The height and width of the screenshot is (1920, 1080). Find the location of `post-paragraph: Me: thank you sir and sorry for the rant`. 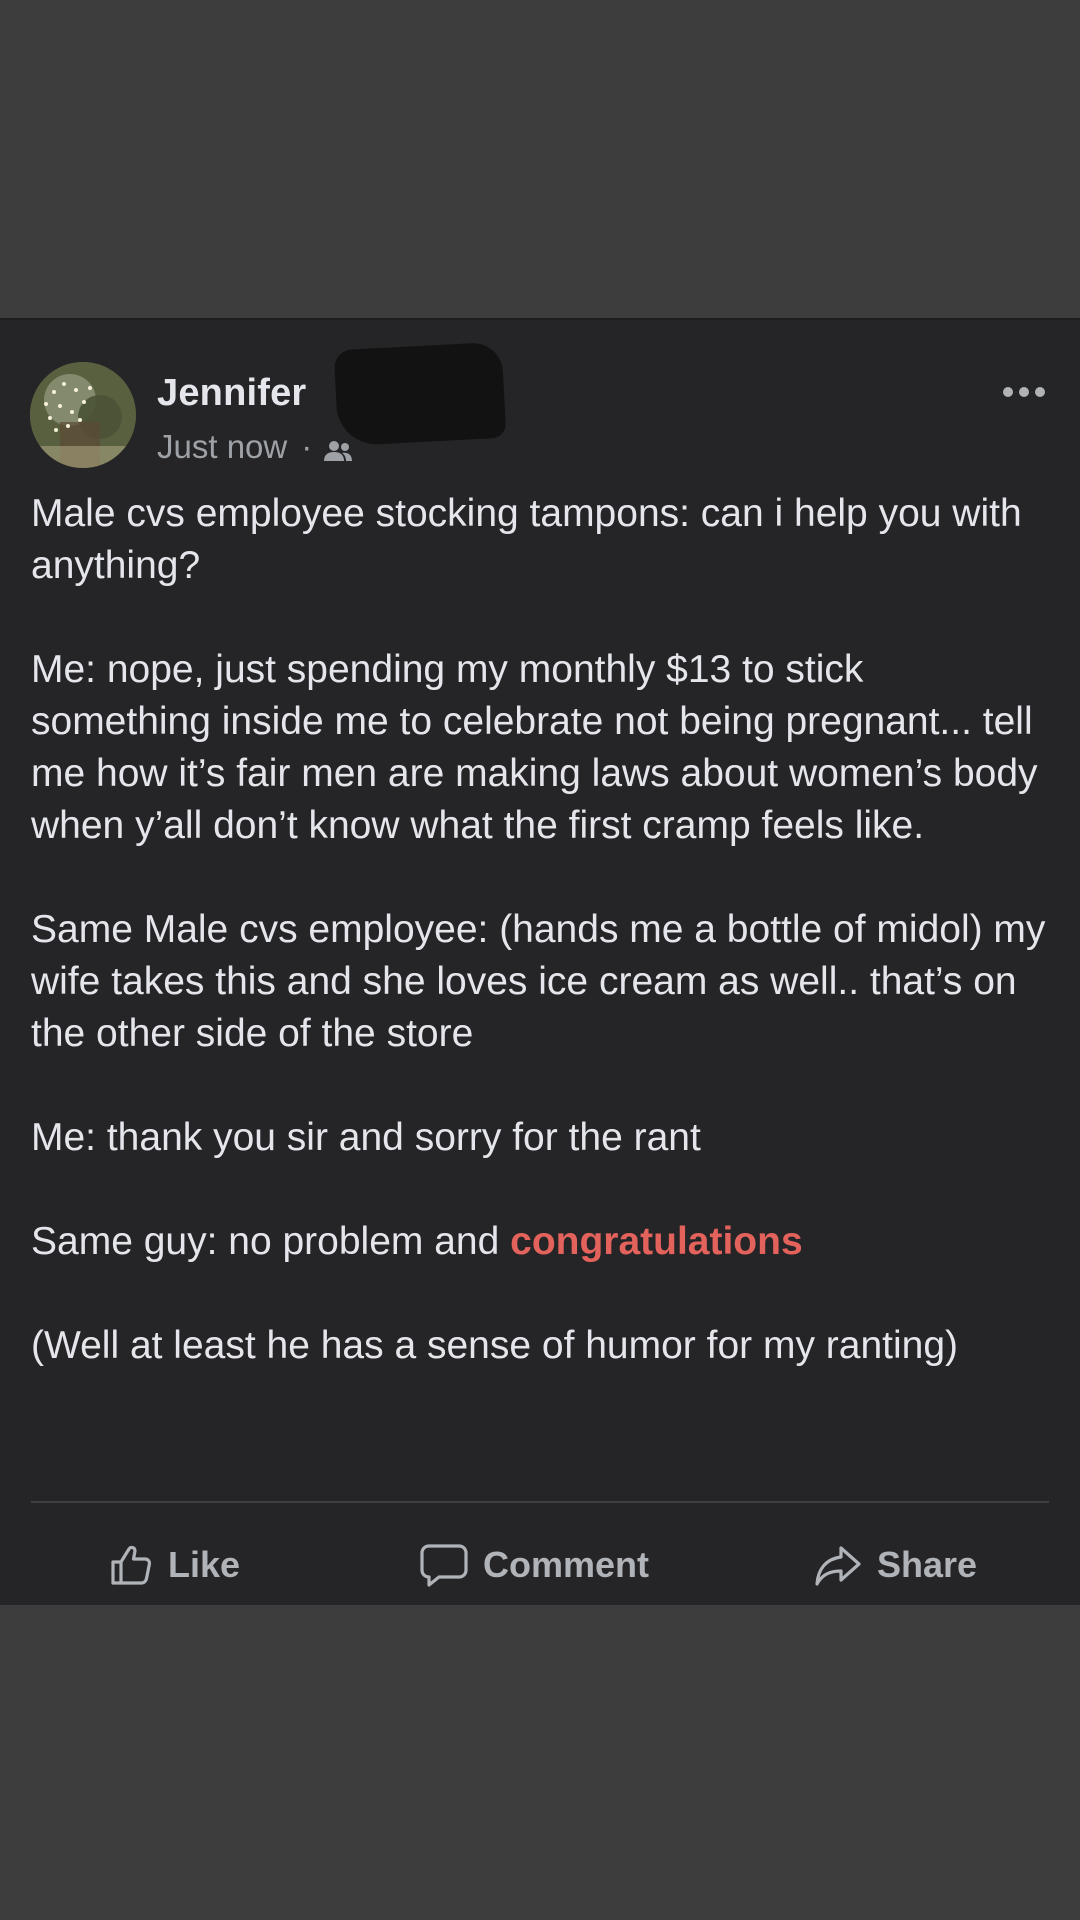

post-paragraph: Me: thank you sir and sorry for the rant is located at coordinates (366, 1137).